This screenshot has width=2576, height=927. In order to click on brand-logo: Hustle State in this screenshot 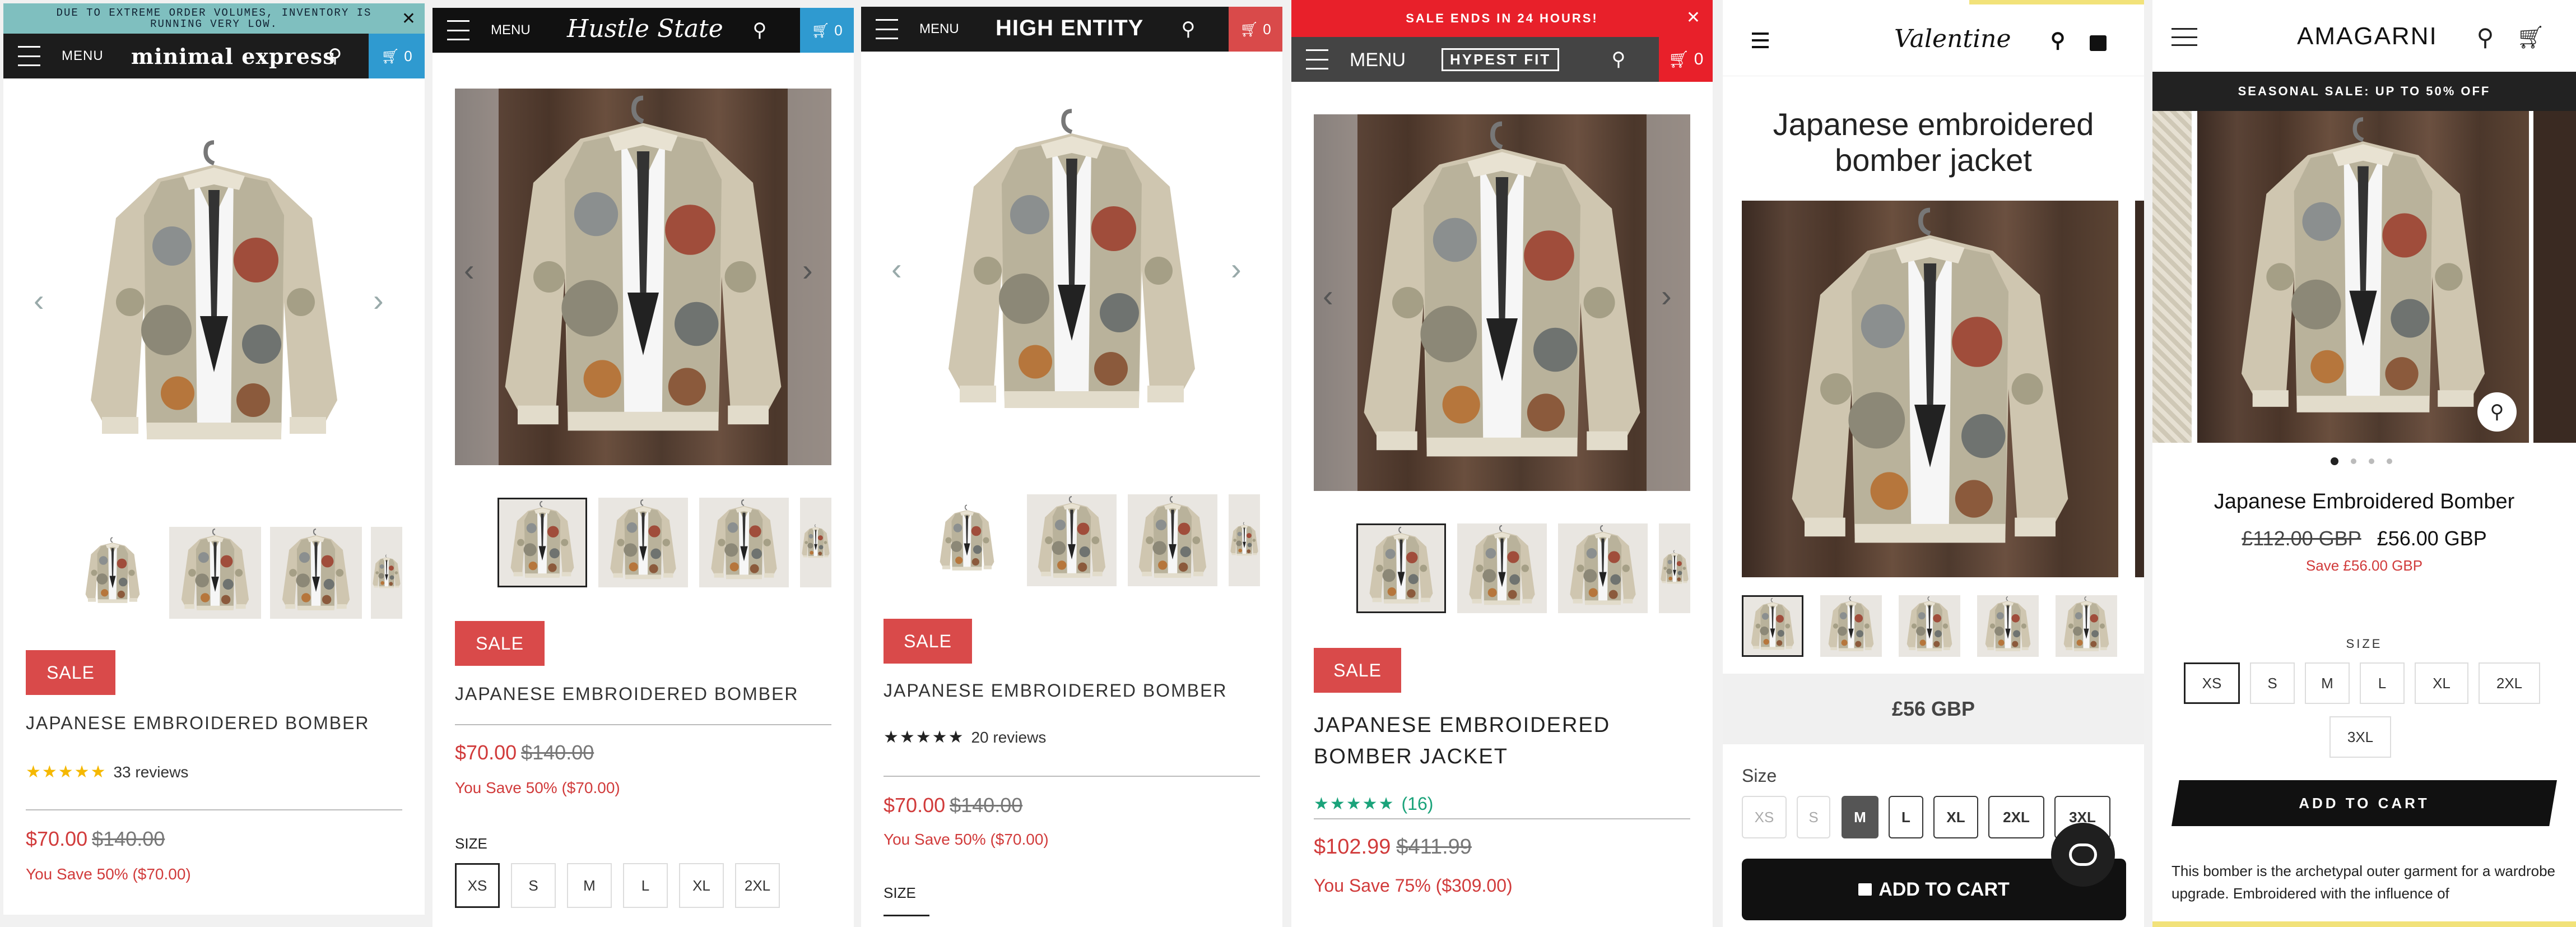, I will do `click(645, 29)`.